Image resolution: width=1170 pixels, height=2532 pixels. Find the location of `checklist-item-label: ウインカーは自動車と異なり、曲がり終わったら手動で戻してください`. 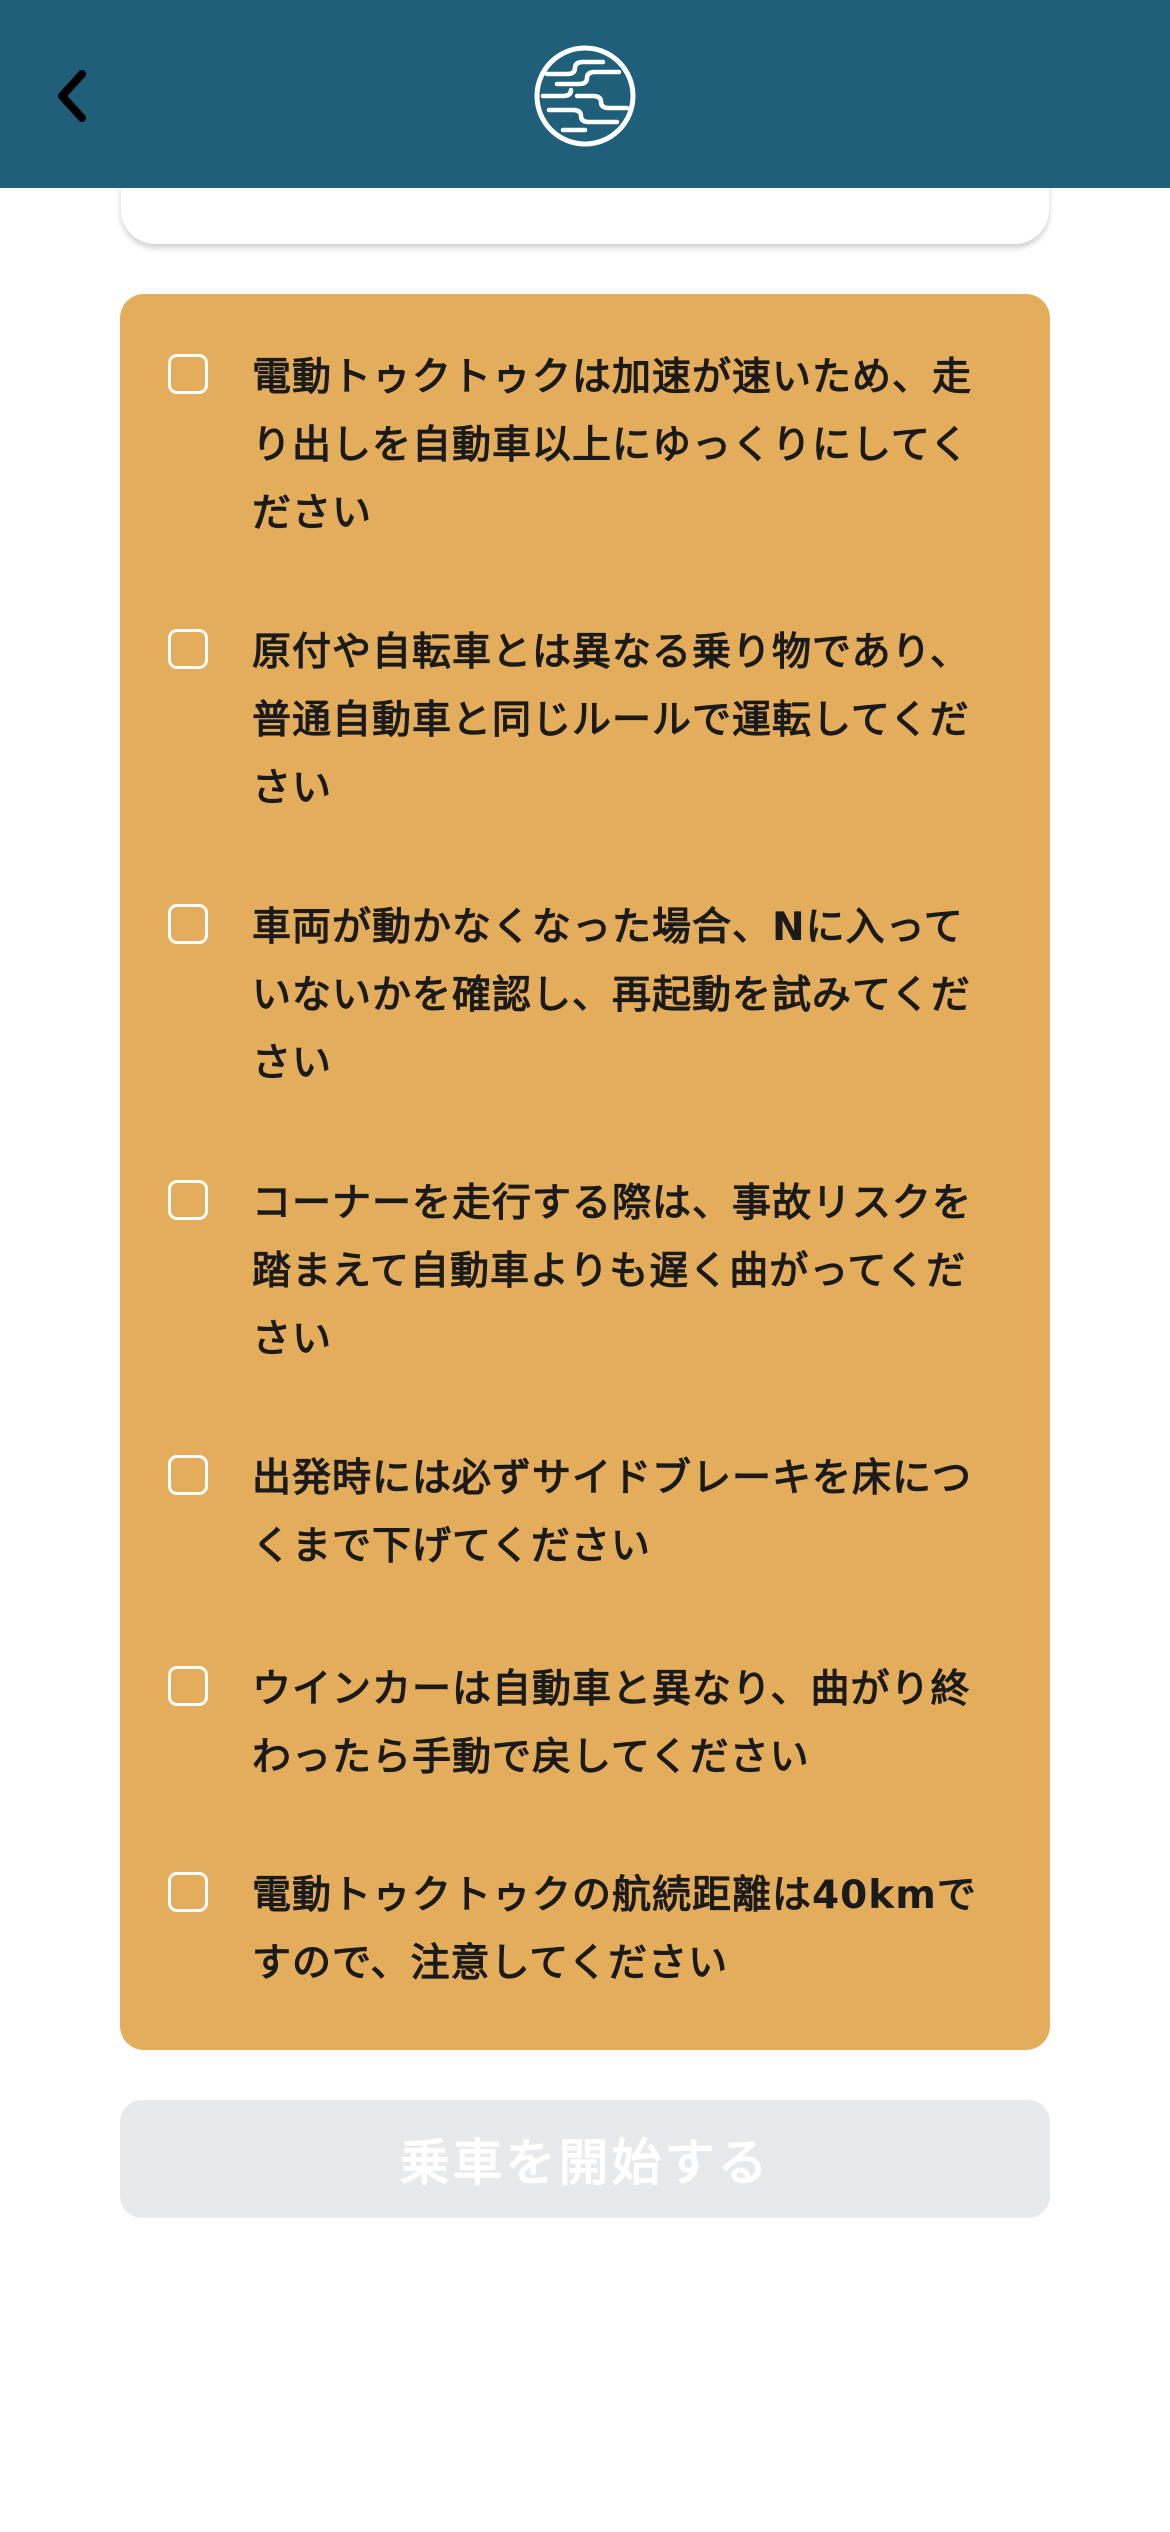

checklist-item-label: ウインカーは自動車と異なり、曲がり終わったら手動で戻してください is located at coordinates (611, 1723).